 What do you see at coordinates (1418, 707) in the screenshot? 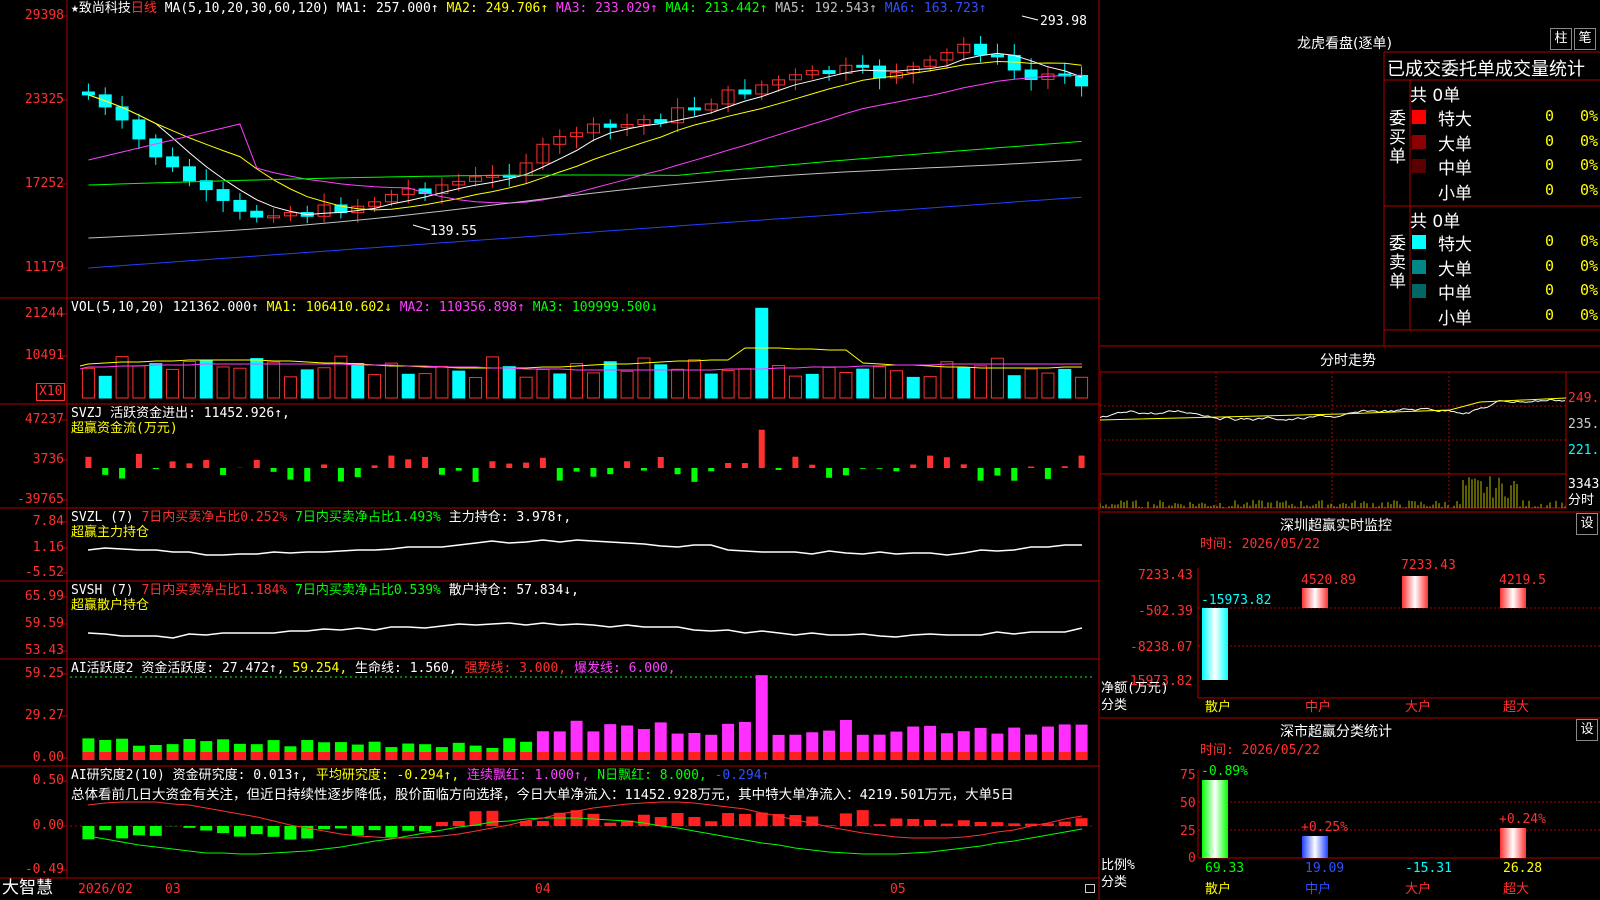
I see `sz-monitor-cat: 大户` at bounding box center [1418, 707].